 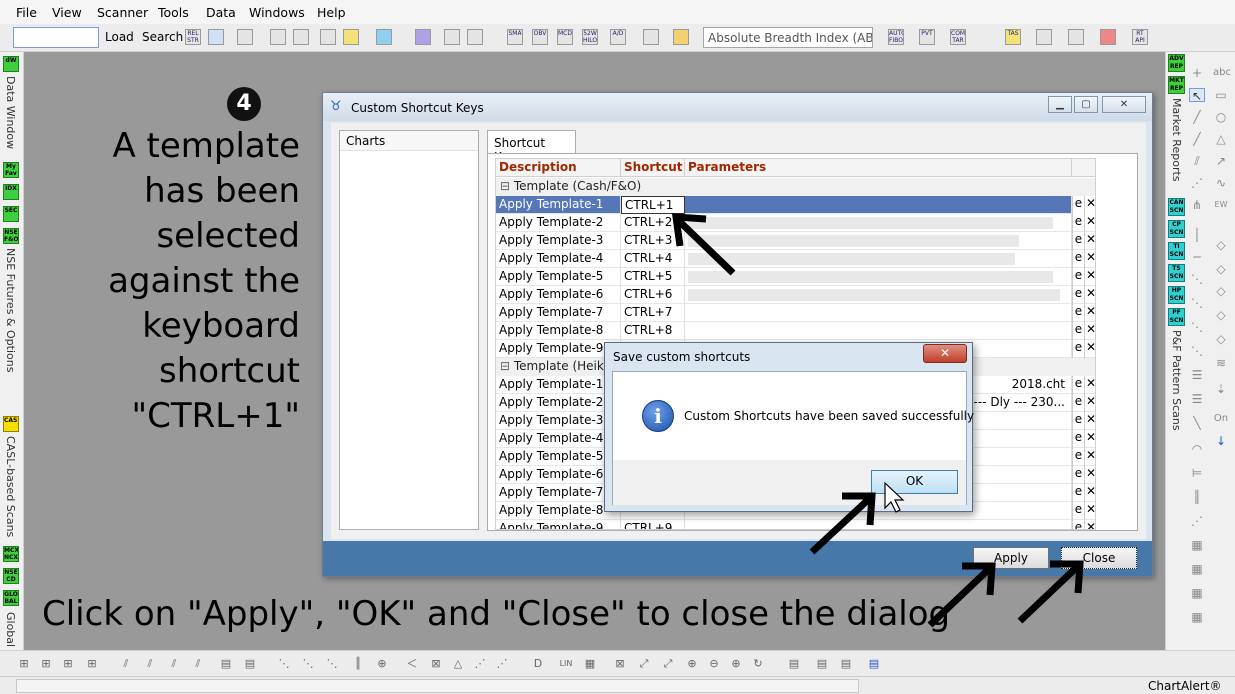 What do you see at coordinates (961, 595) in the screenshot?
I see `arrow-to-apply-icon` at bounding box center [961, 595].